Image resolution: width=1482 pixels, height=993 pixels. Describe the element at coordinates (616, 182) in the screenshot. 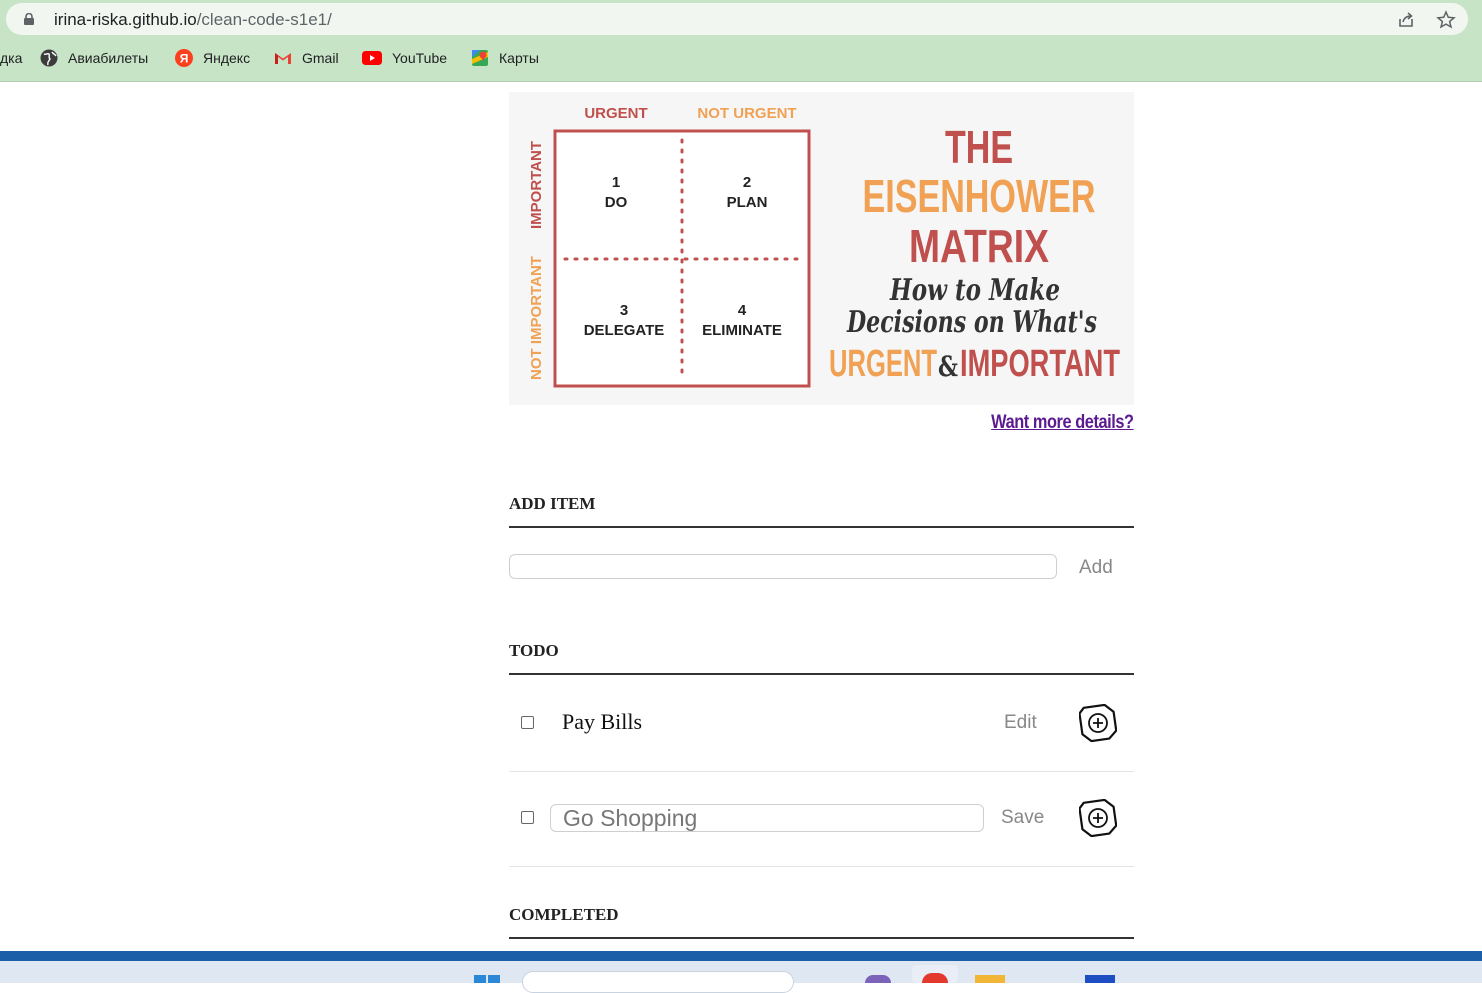

I see `q1-number: 1` at that location.